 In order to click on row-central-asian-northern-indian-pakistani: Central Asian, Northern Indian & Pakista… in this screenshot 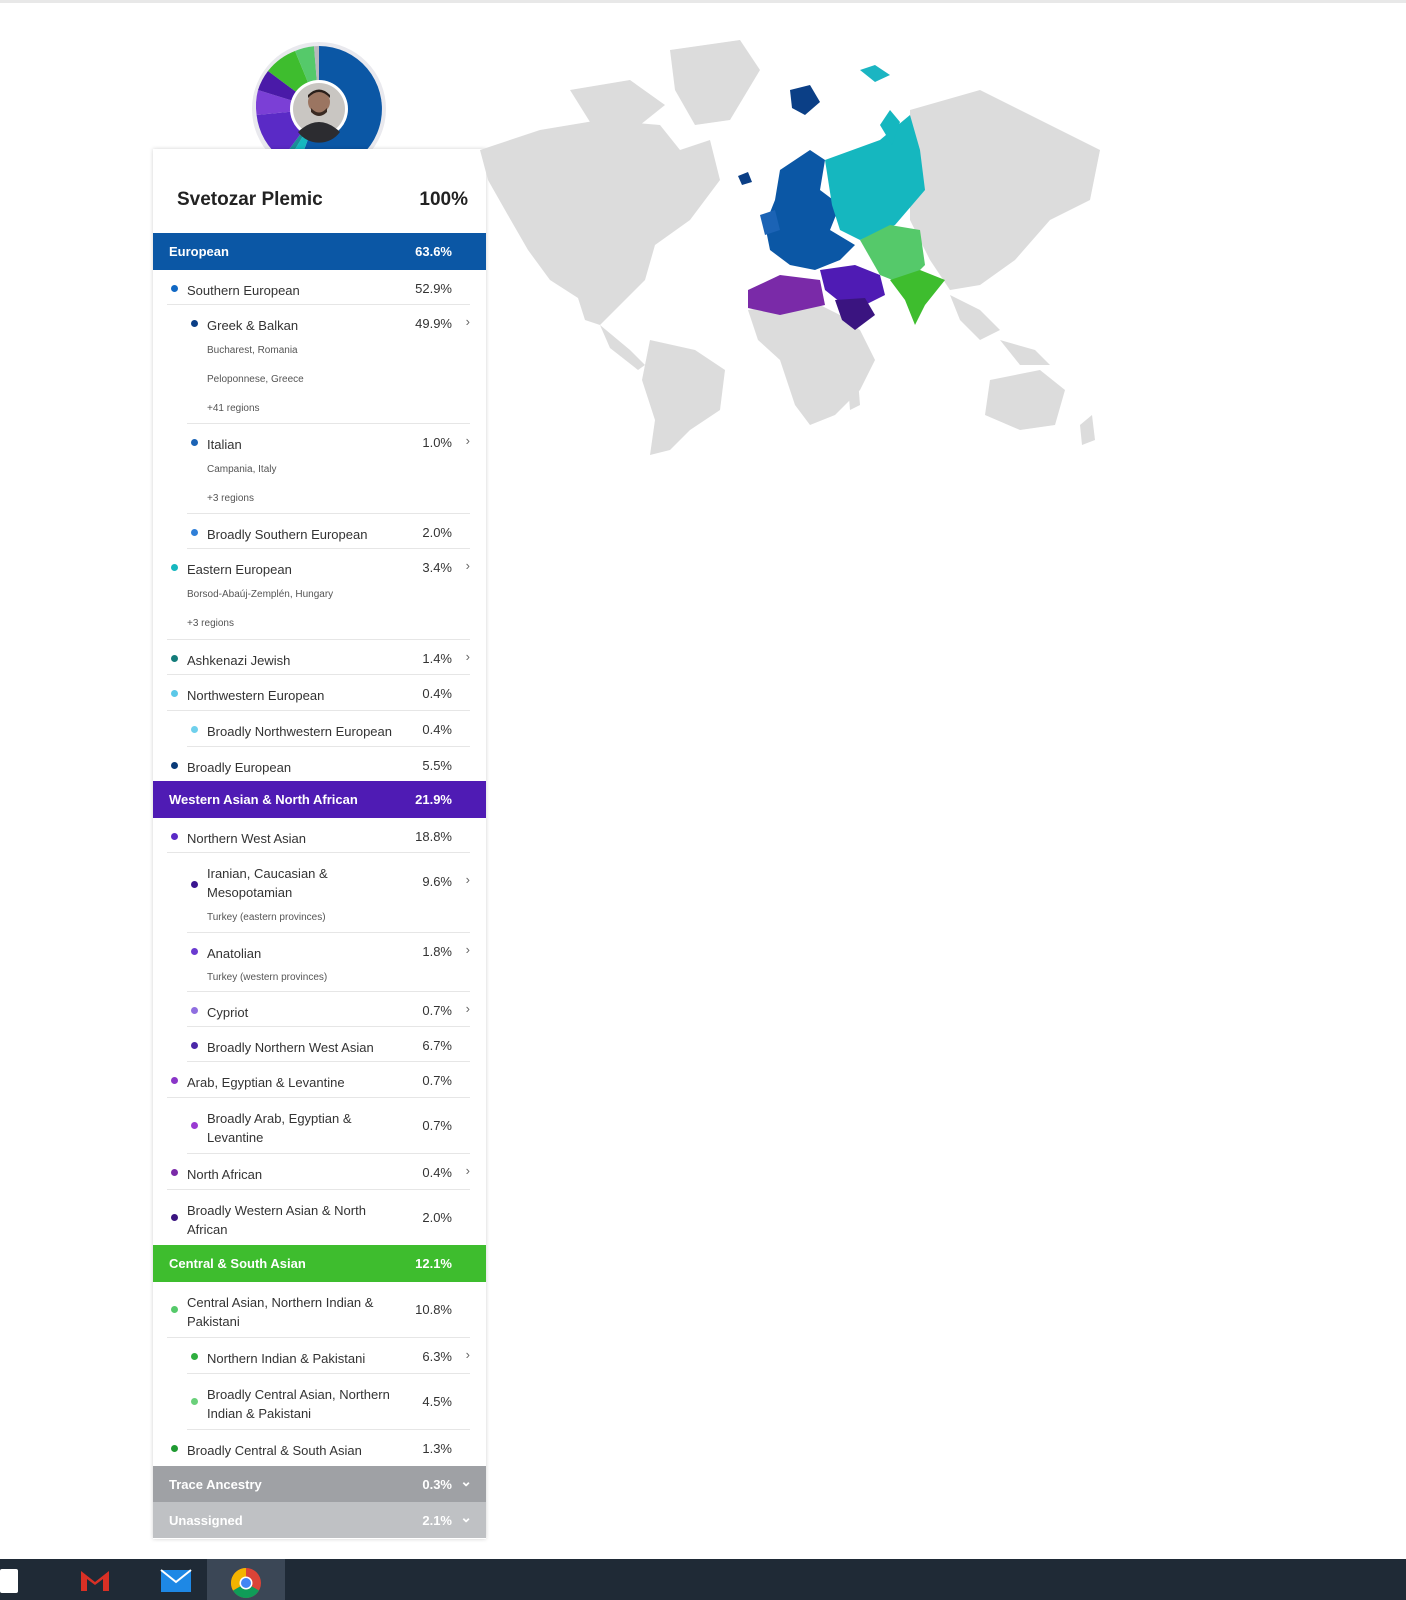, I will do `click(318, 1310)`.